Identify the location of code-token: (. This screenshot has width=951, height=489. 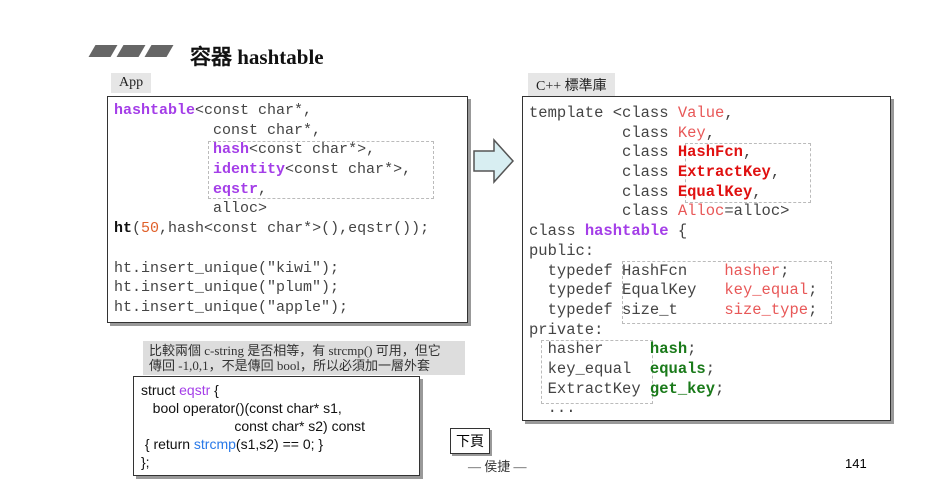
(137, 229).